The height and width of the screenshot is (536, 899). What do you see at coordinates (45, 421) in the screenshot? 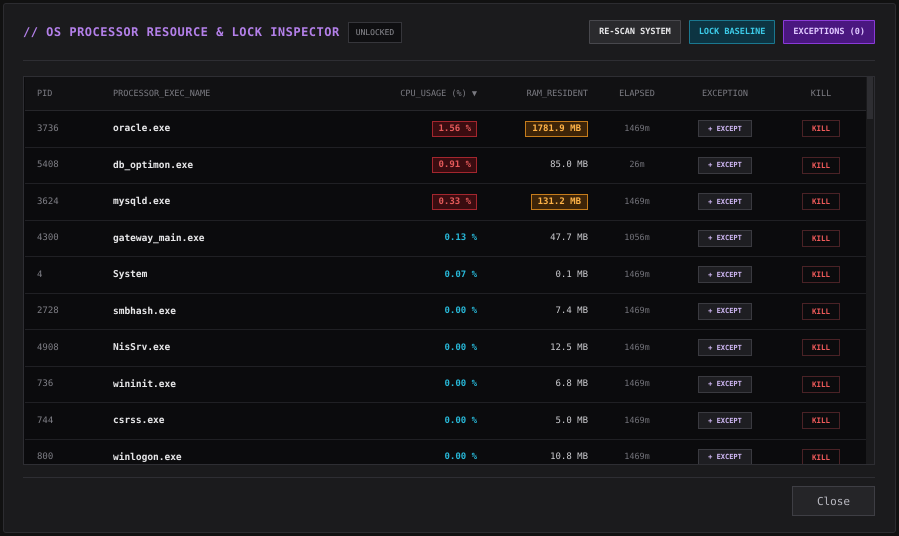
I see `pid-cell: 744` at bounding box center [45, 421].